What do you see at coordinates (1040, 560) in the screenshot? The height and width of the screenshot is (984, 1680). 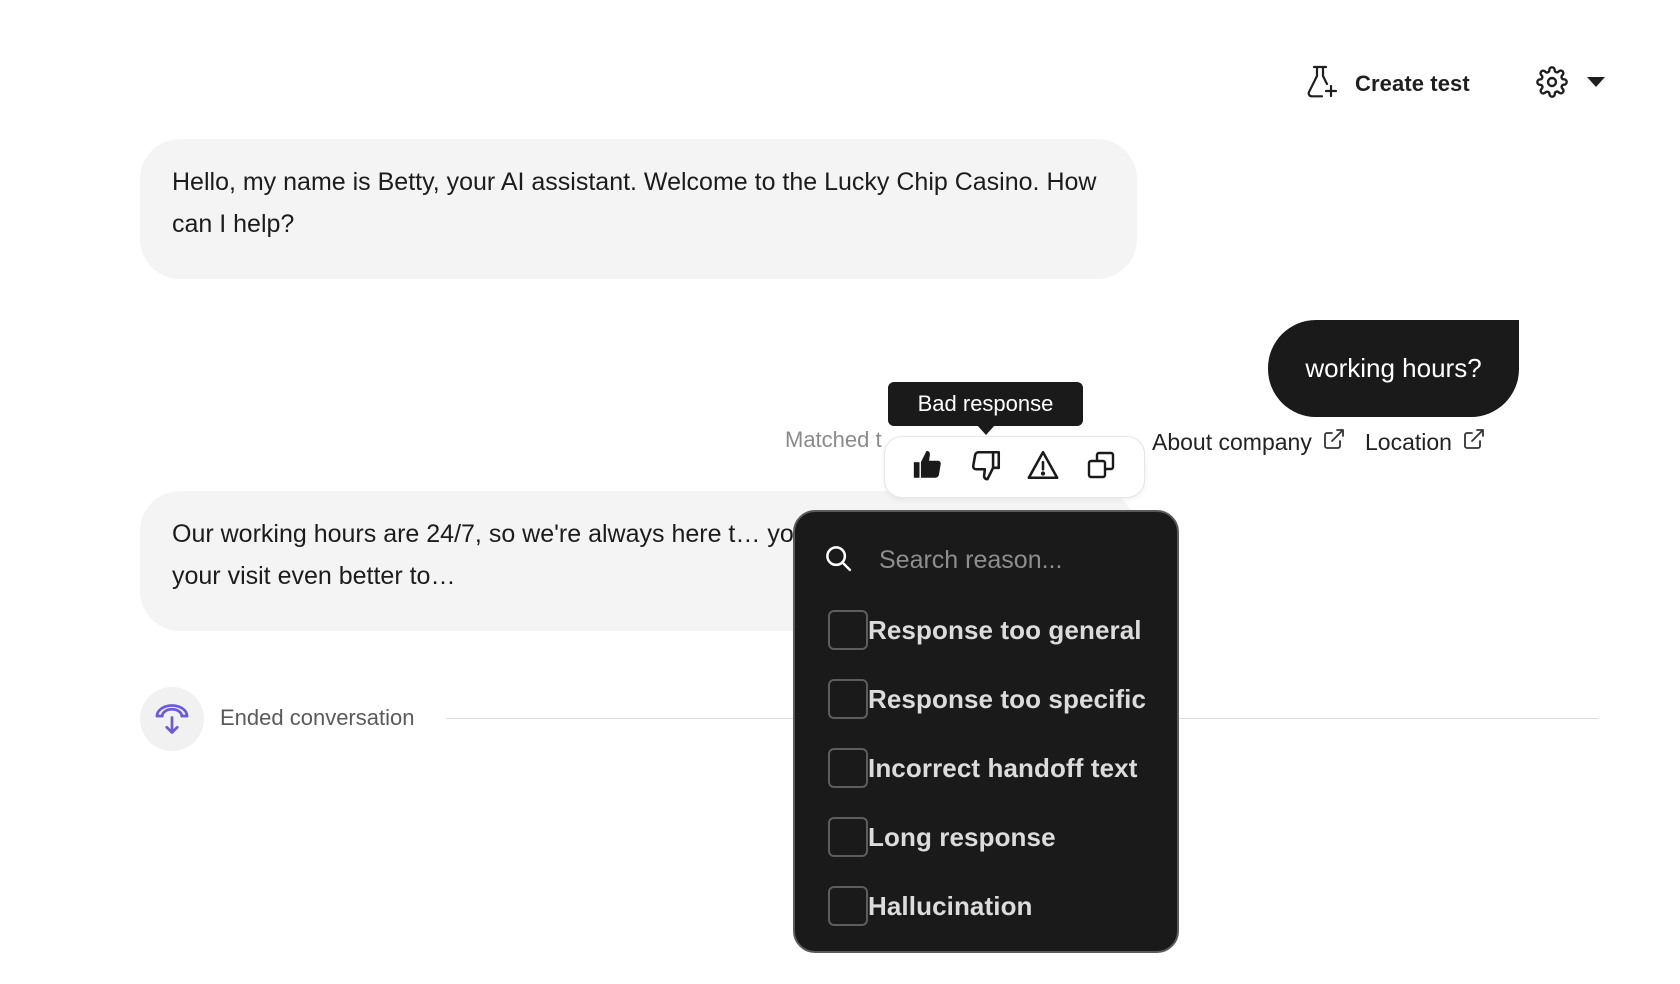 I see `search-reason-input` at bounding box center [1040, 560].